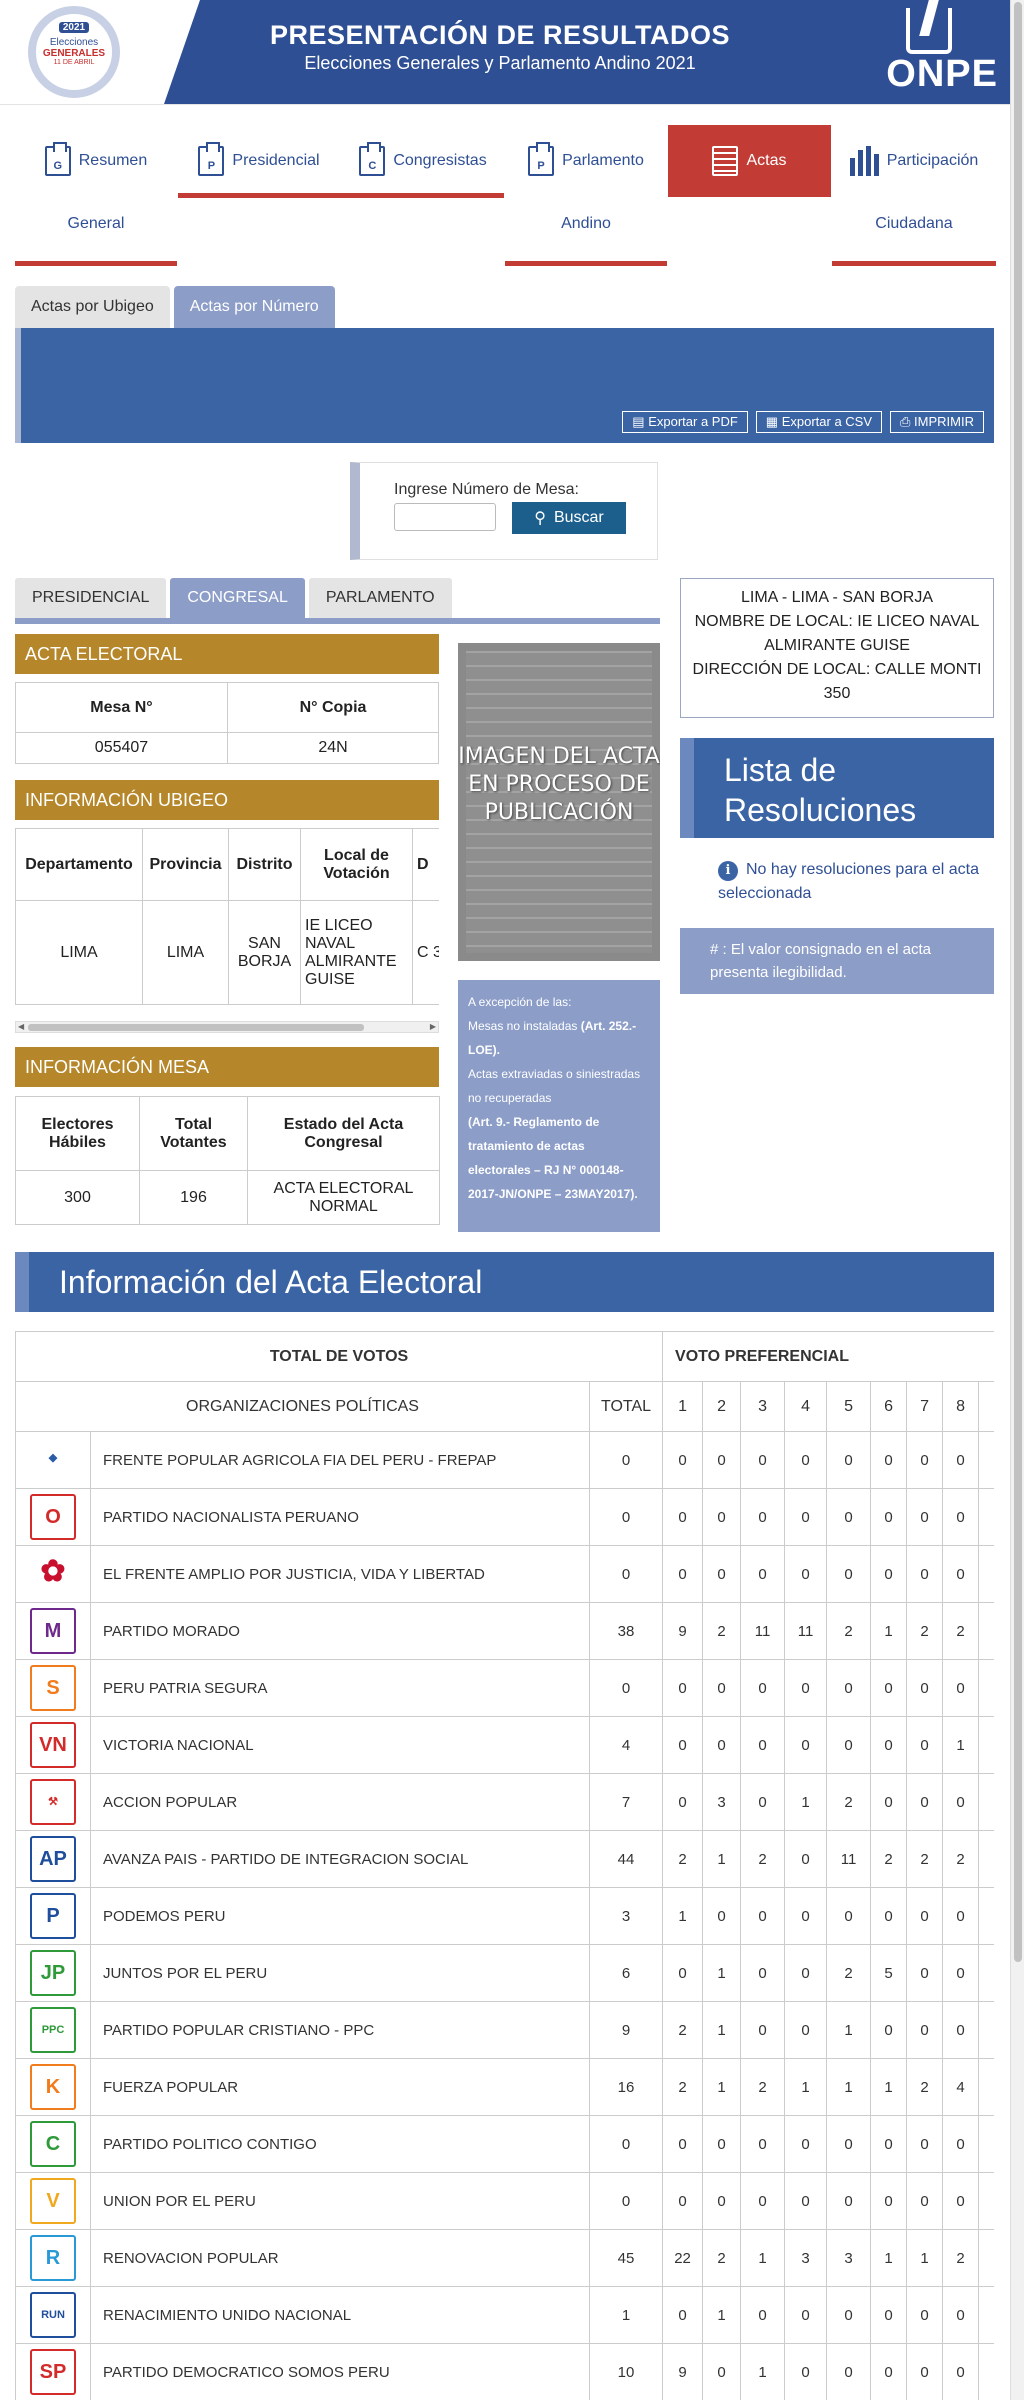 This screenshot has width=1024, height=2400. What do you see at coordinates (264, 952) in the screenshot?
I see `ubigeo-distrito: SAN BORJA` at bounding box center [264, 952].